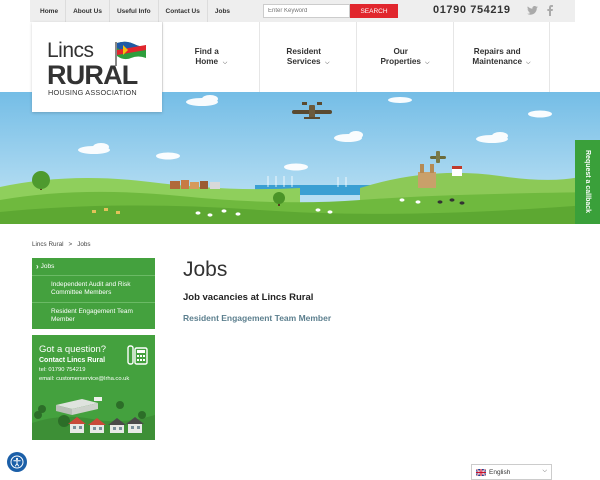  What do you see at coordinates (497, 56) in the screenshot?
I see `nav-repairs-maintenance-label: Repairs and Maintenance` at bounding box center [497, 56].